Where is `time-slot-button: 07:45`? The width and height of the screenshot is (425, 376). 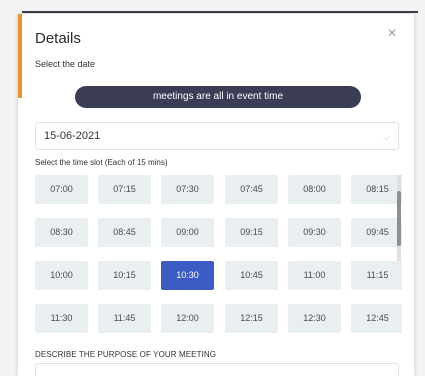
time-slot-button: 07:45 is located at coordinates (251, 189).